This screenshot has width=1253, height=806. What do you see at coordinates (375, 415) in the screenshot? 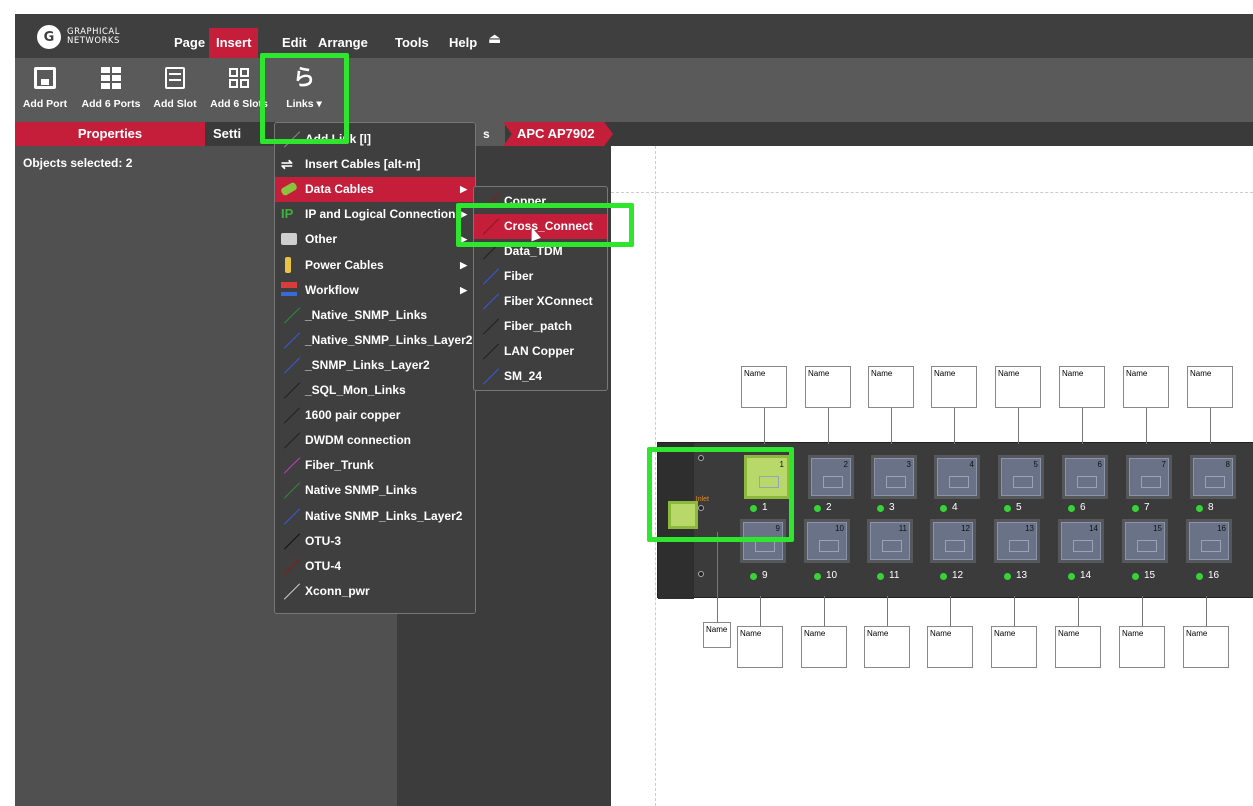
I see `links-menu-item: 1600 pair copper` at bounding box center [375, 415].